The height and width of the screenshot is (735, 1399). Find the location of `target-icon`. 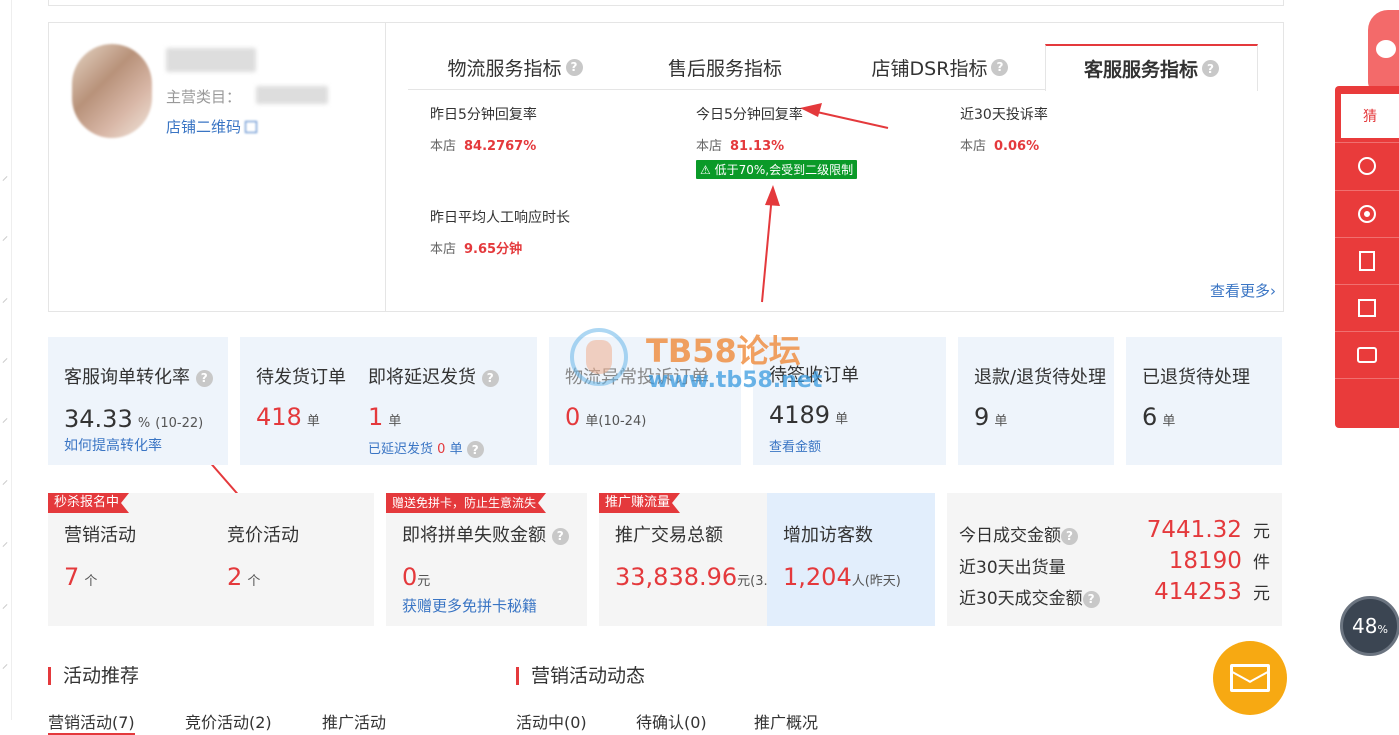

target-icon is located at coordinates (1367, 214).